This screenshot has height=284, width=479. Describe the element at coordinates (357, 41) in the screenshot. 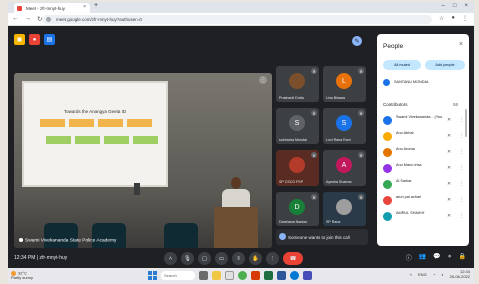

I see `annotate-pen-icon: ✎` at that location.